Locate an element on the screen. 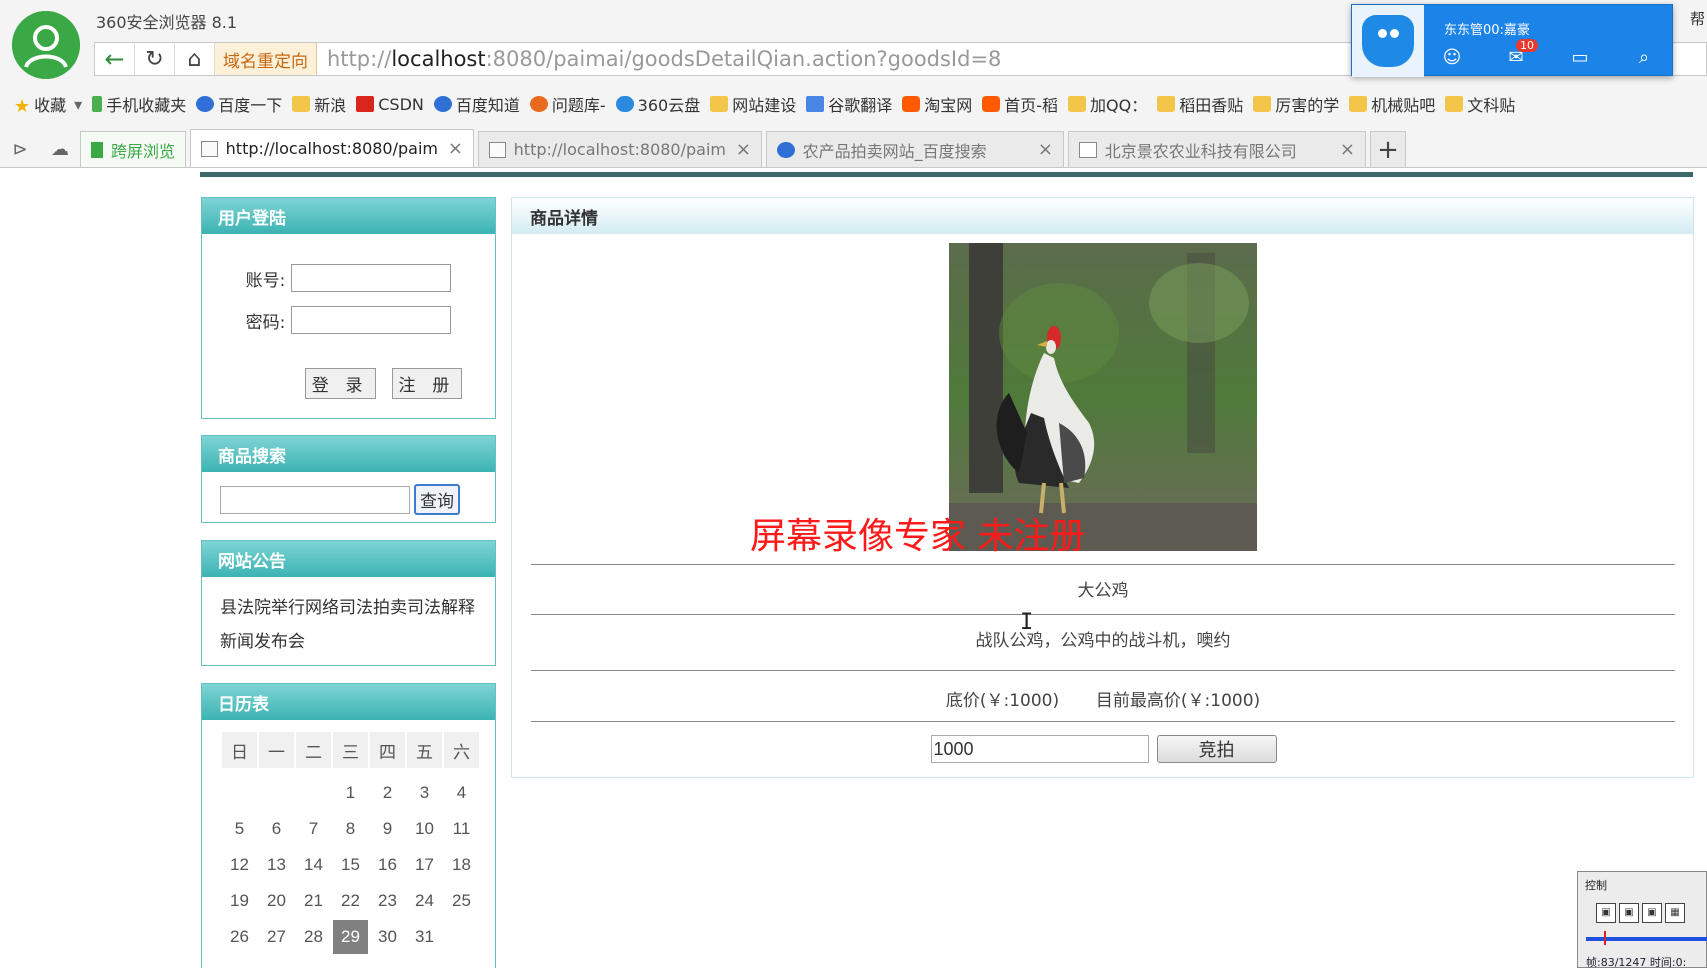 The height and width of the screenshot is (968, 1707). recorder-control-window: 控制 ▣ ▣ ▣ ▦ 帧:83/1247 时间:0: is located at coordinates (1642, 919).